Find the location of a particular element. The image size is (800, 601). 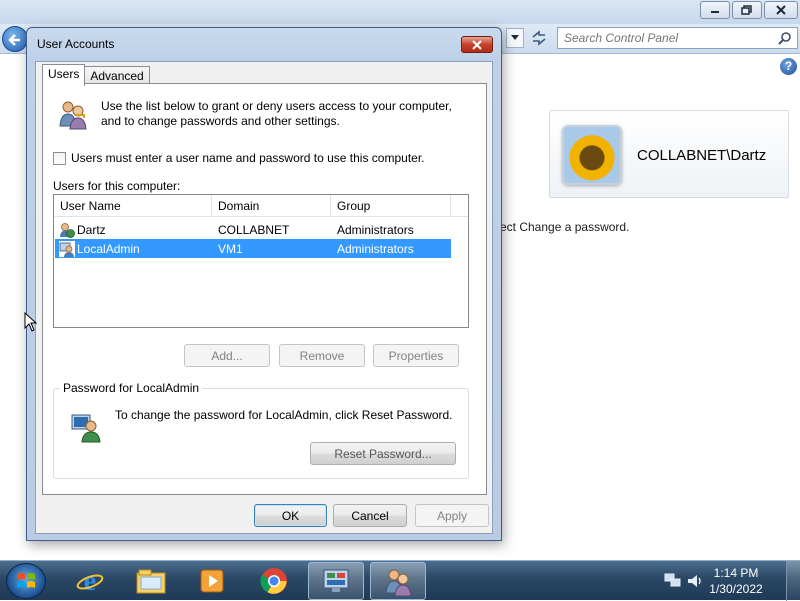

password-group-legend: Password for LocalAdmin is located at coordinates (131, 388).